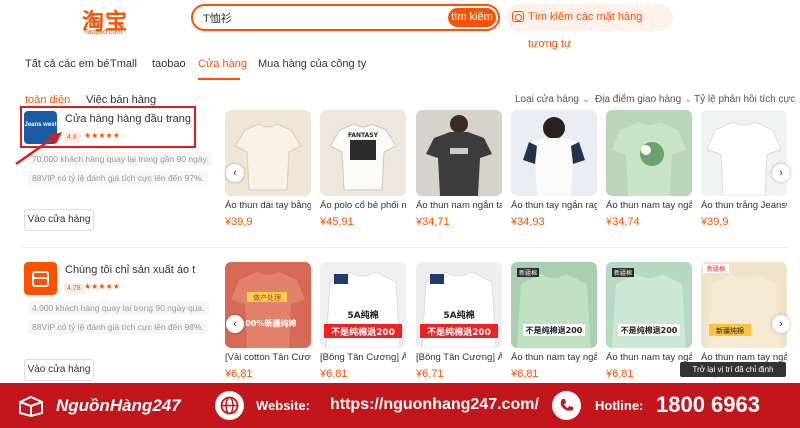 The image size is (800, 428). I want to click on product-image: 5A纯棉 不是纯棉退200, so click(363, 305).